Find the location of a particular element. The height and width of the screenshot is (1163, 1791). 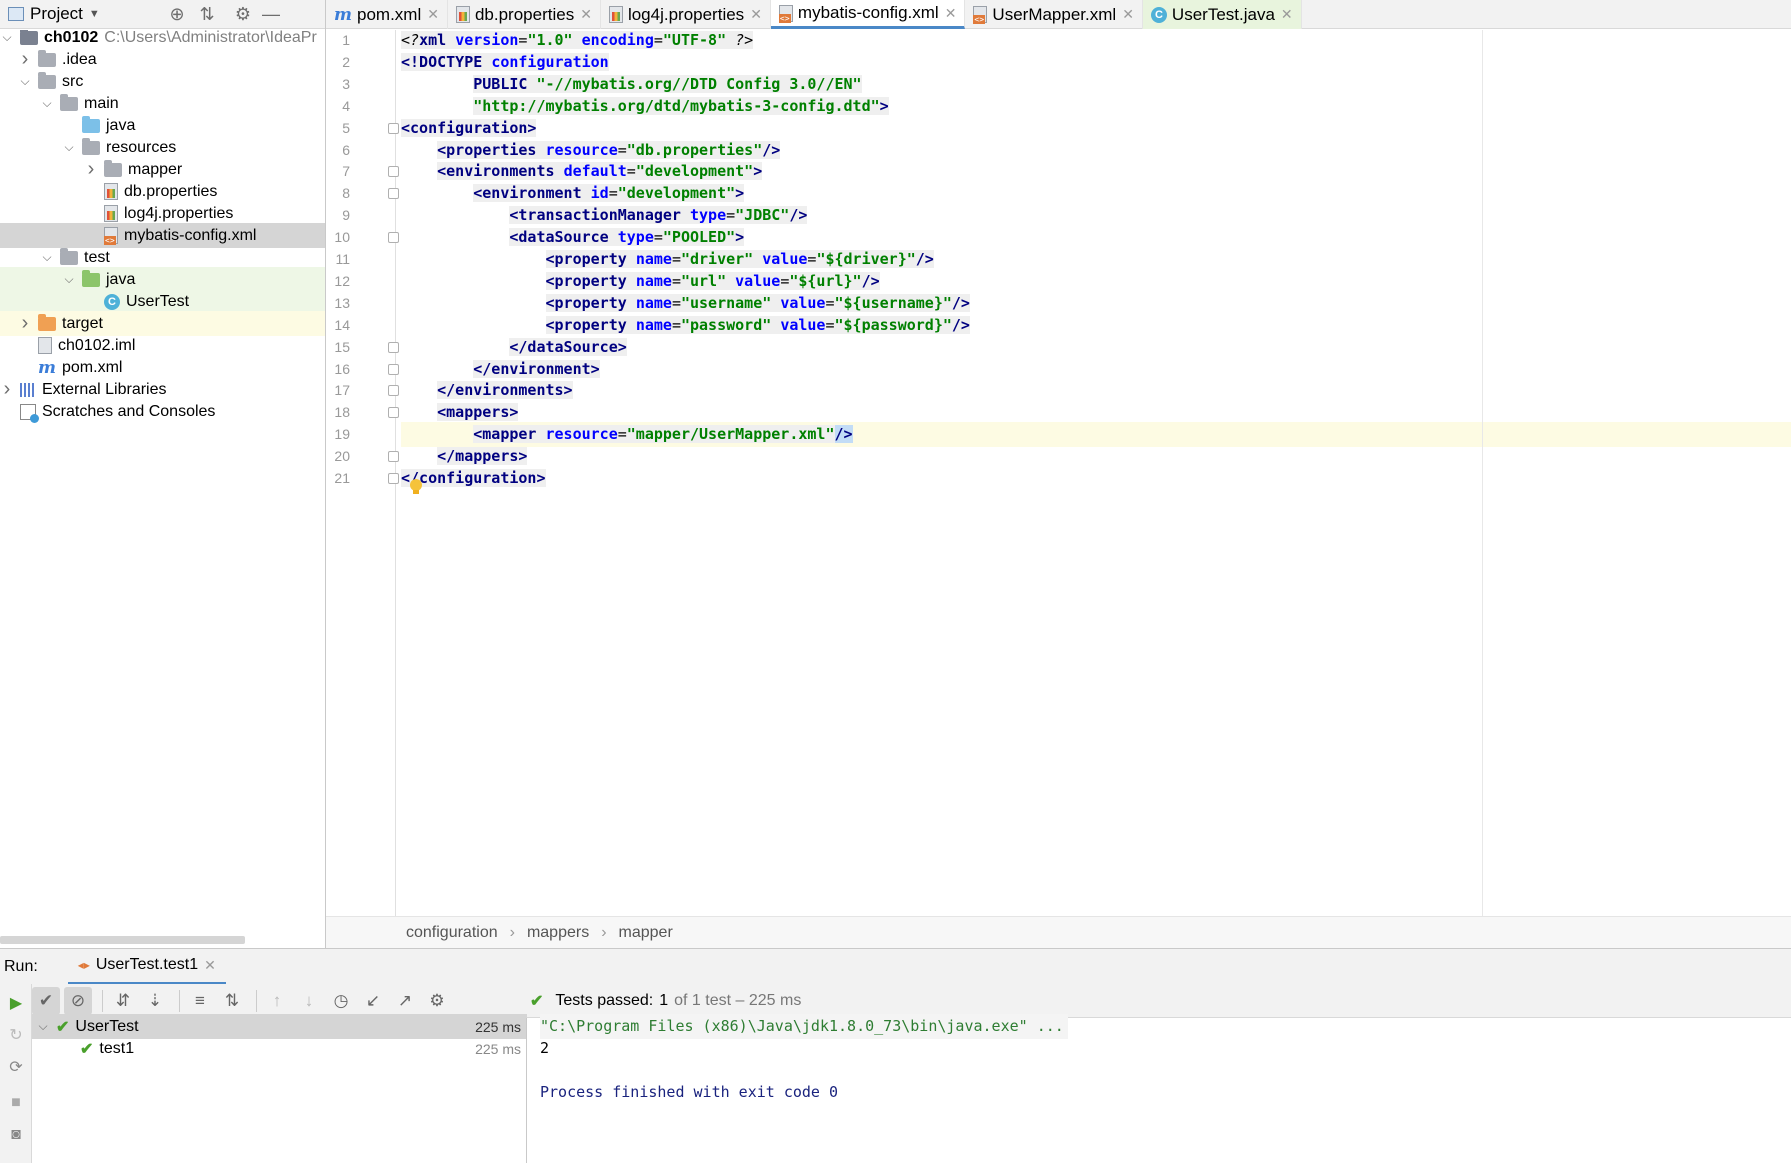

project-view-selector: Project ▼ is located at coordinates (54, 14).